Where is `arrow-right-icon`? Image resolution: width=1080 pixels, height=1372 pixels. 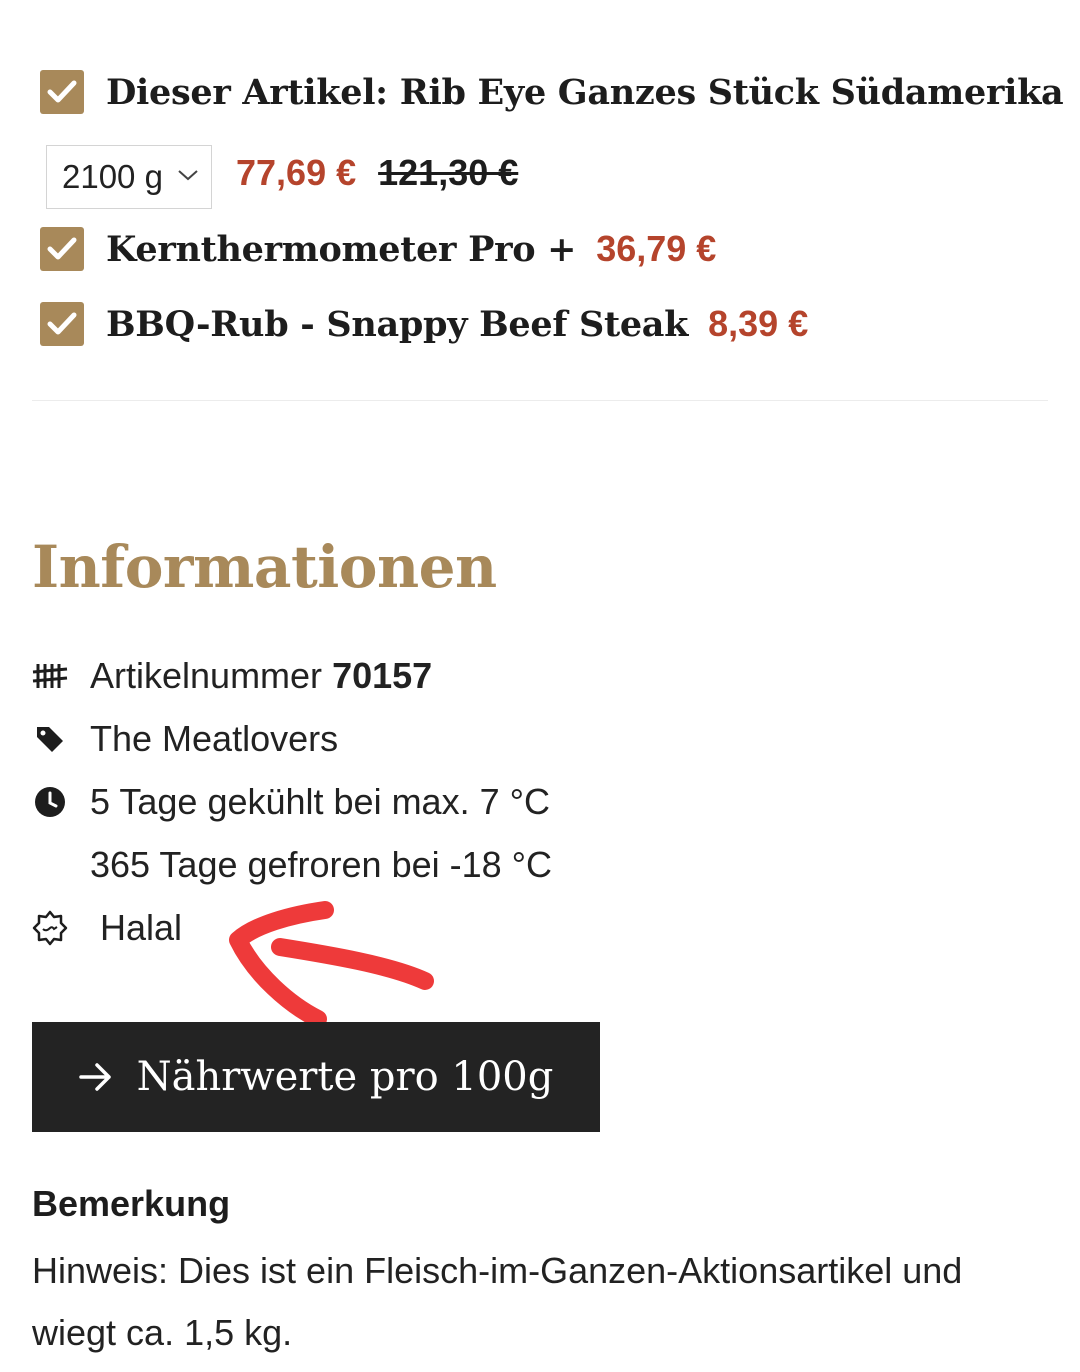 arrow-right-icon is located at coordinates (94, 1077).